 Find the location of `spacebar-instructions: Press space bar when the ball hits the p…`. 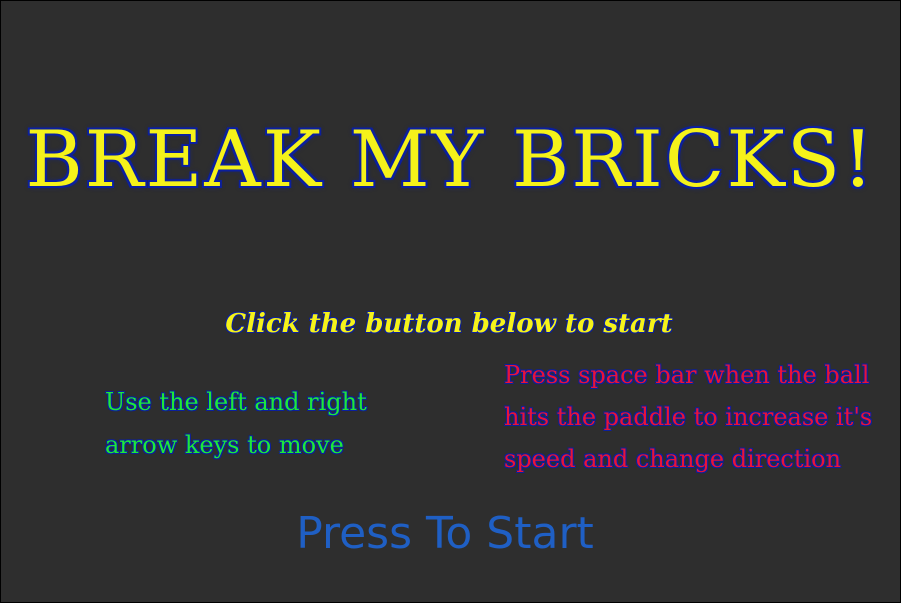

spacebar-instructions: Press space bar when the ball hits the p… is located at coordinates (699, 417).